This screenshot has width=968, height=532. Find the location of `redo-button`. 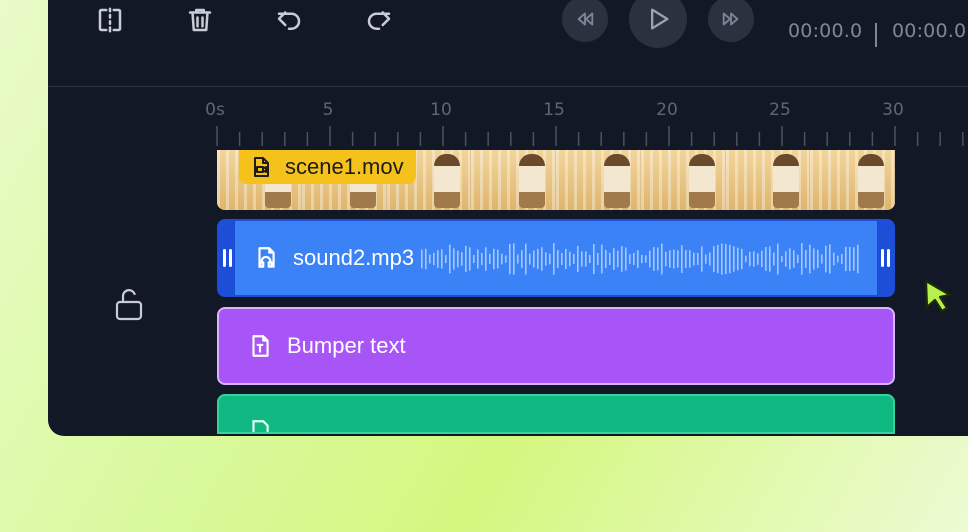

redo-button is located at coordinates (379, 20).